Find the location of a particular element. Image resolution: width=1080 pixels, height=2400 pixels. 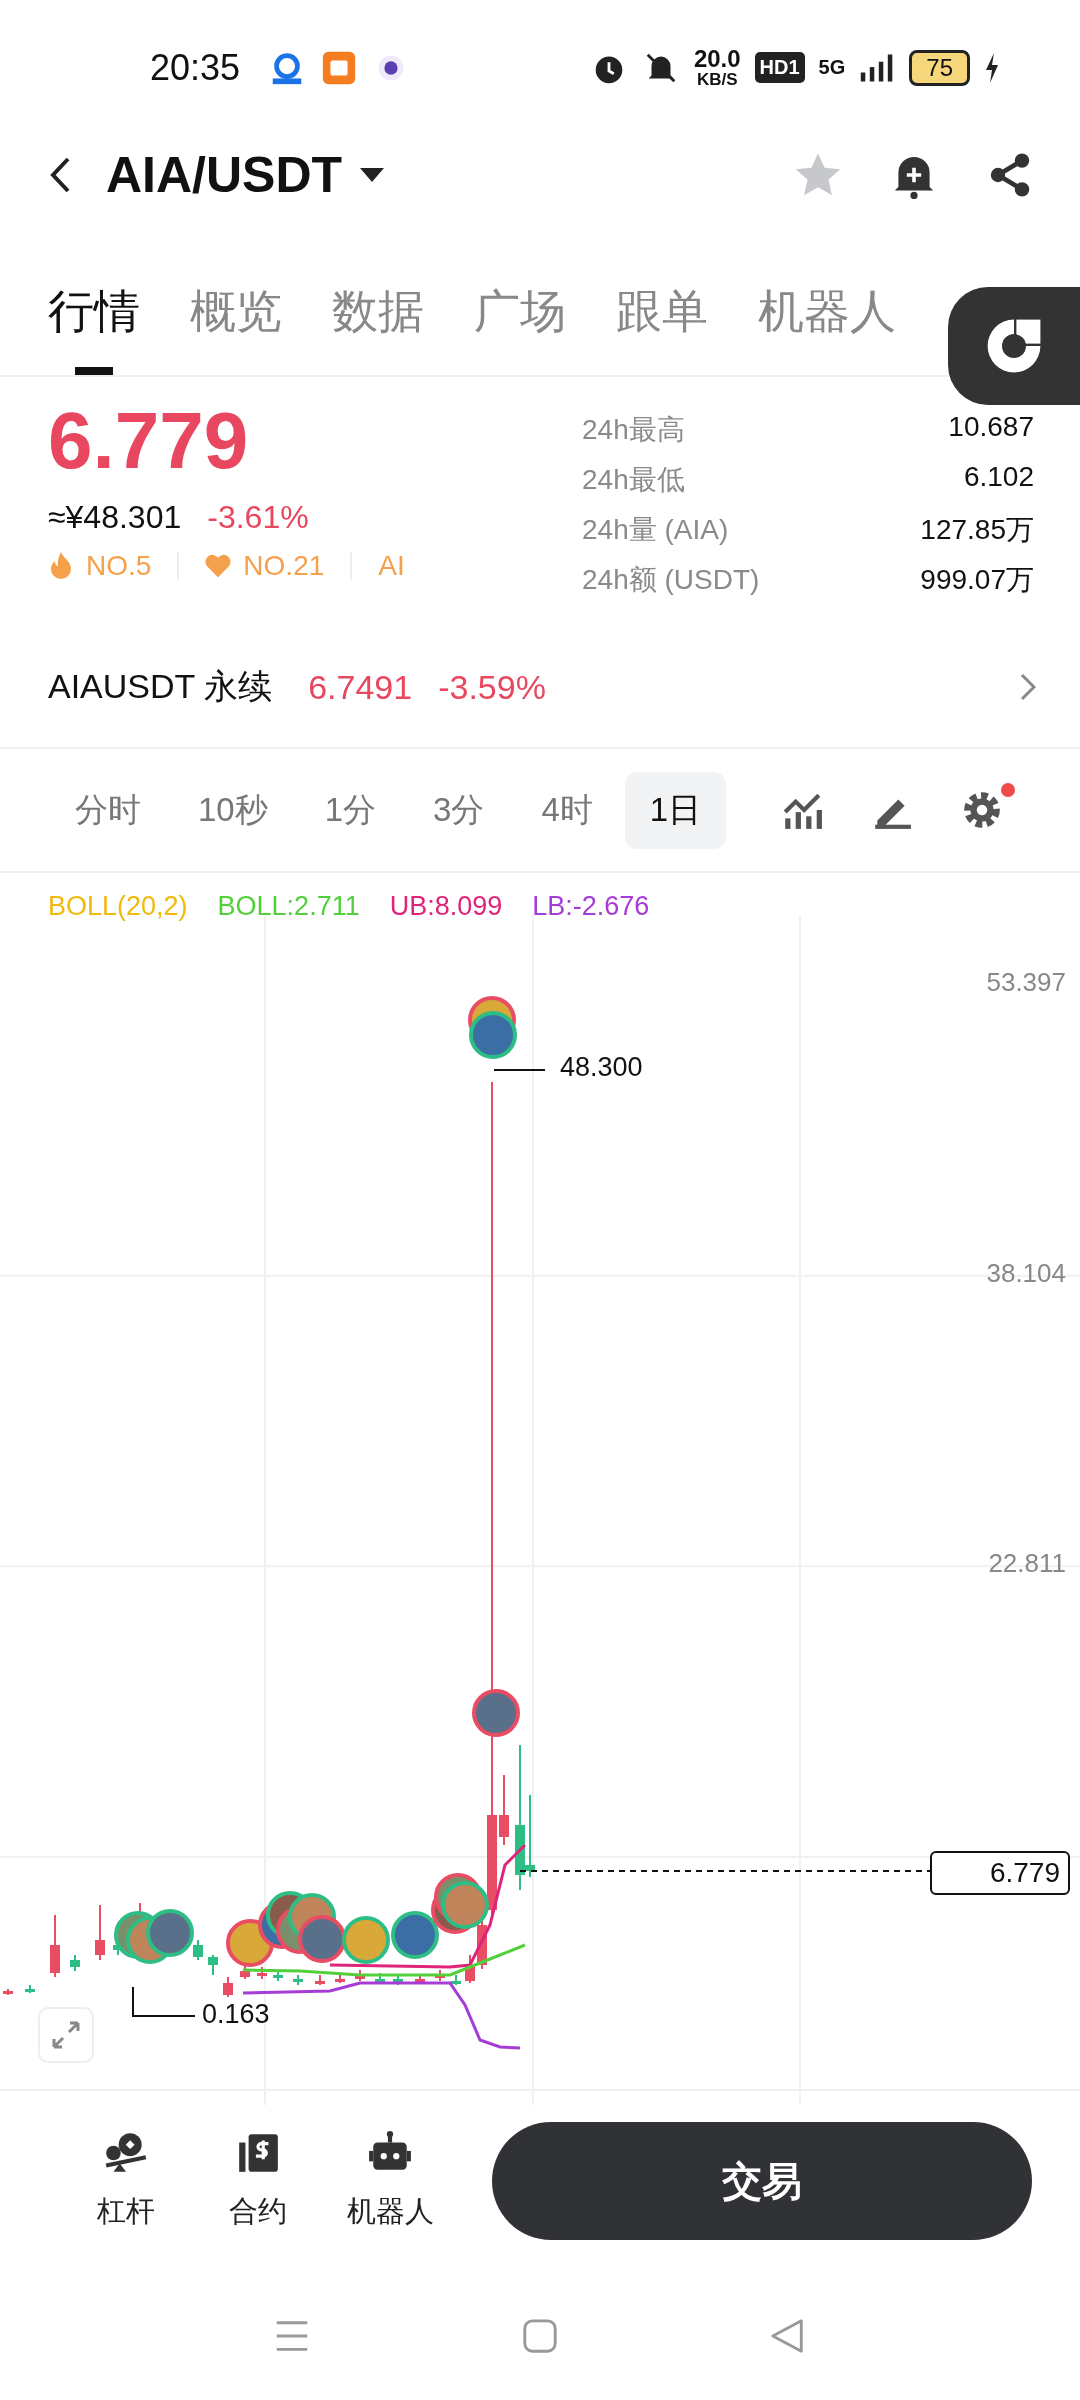

axis-label: 38.104 is located at coordinates (1026, 1273).